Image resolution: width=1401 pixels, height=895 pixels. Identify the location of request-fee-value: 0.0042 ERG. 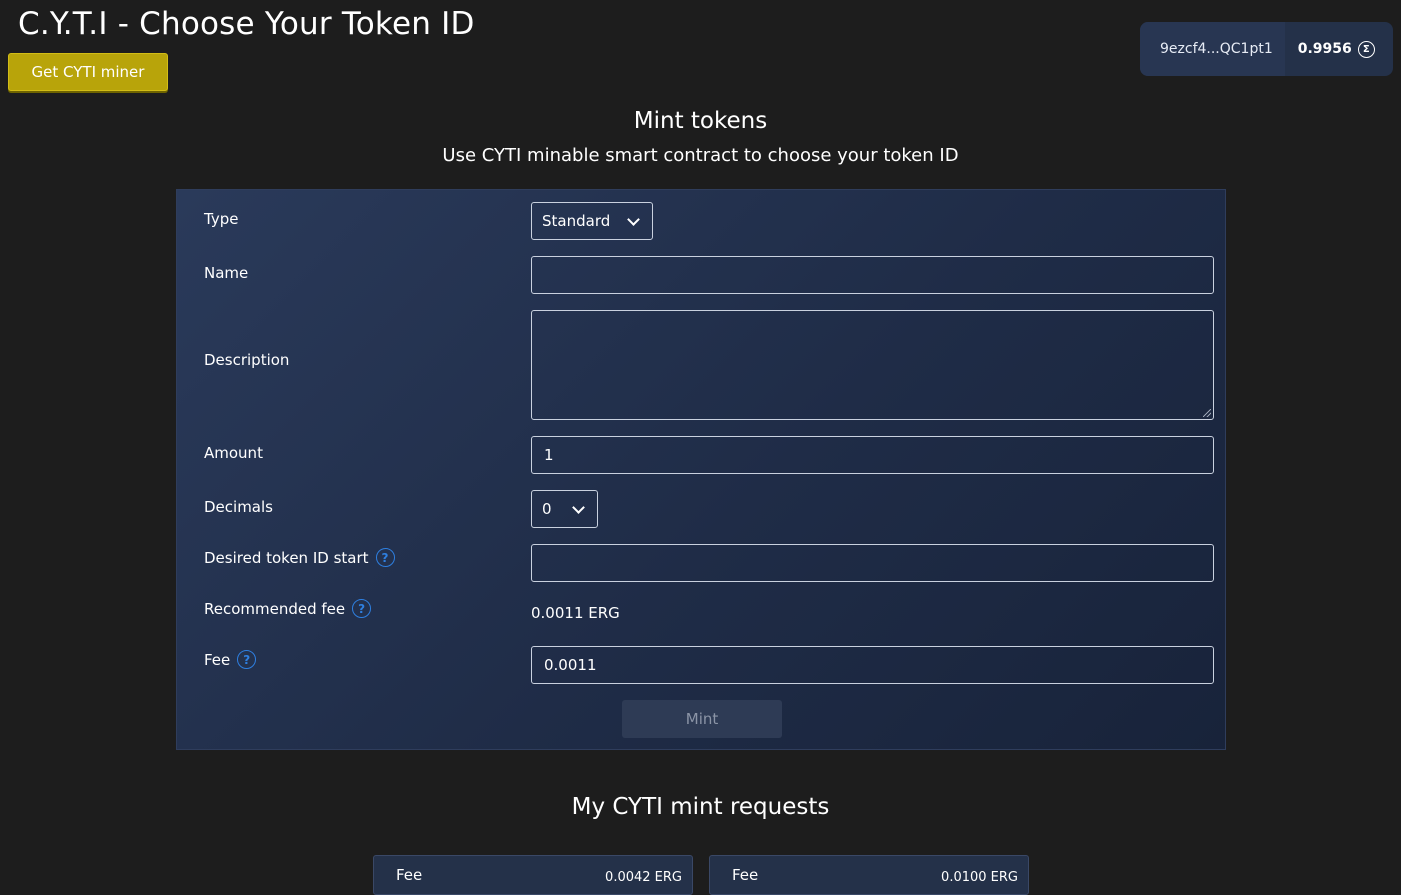
(643, 877).